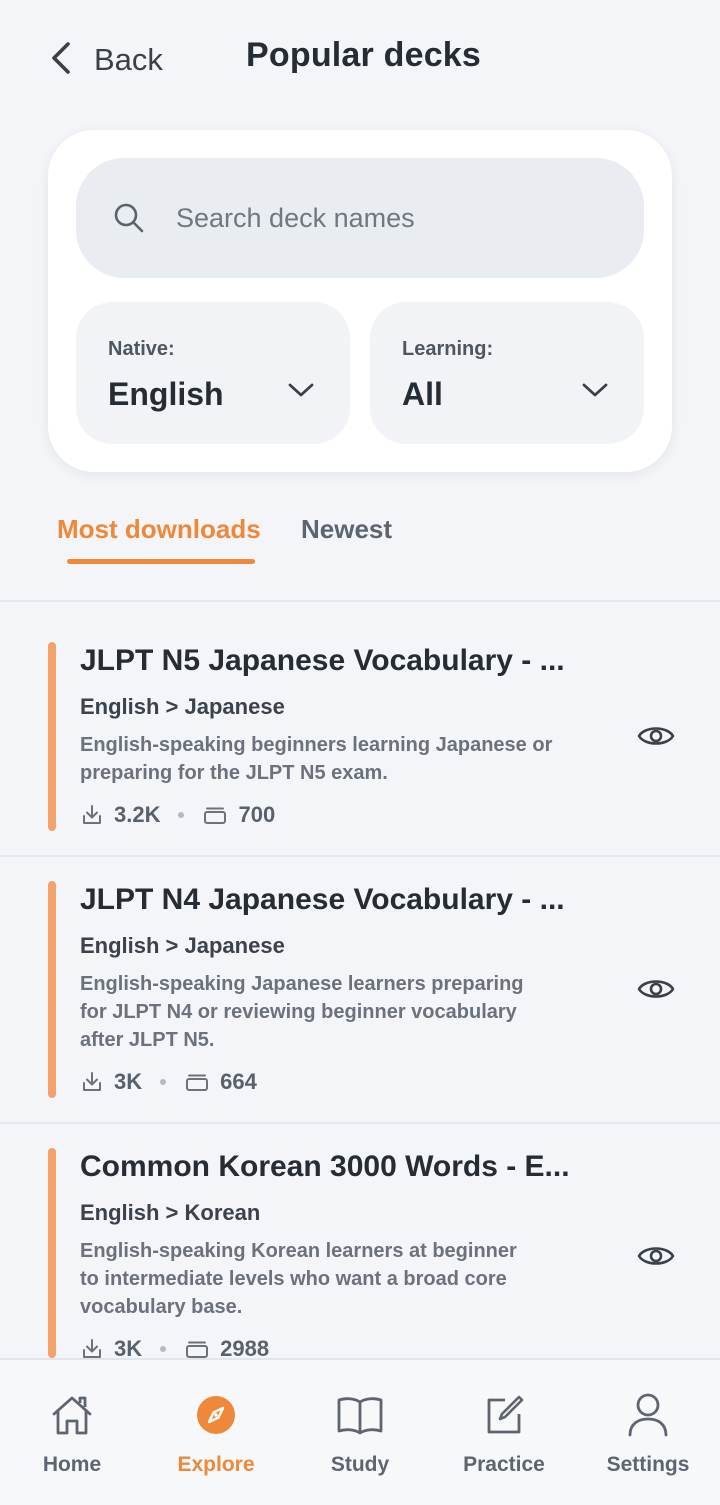  Describe the element at coordinates (346, 529) in the screenshot. I see `tab-newest: Newest` at that location.